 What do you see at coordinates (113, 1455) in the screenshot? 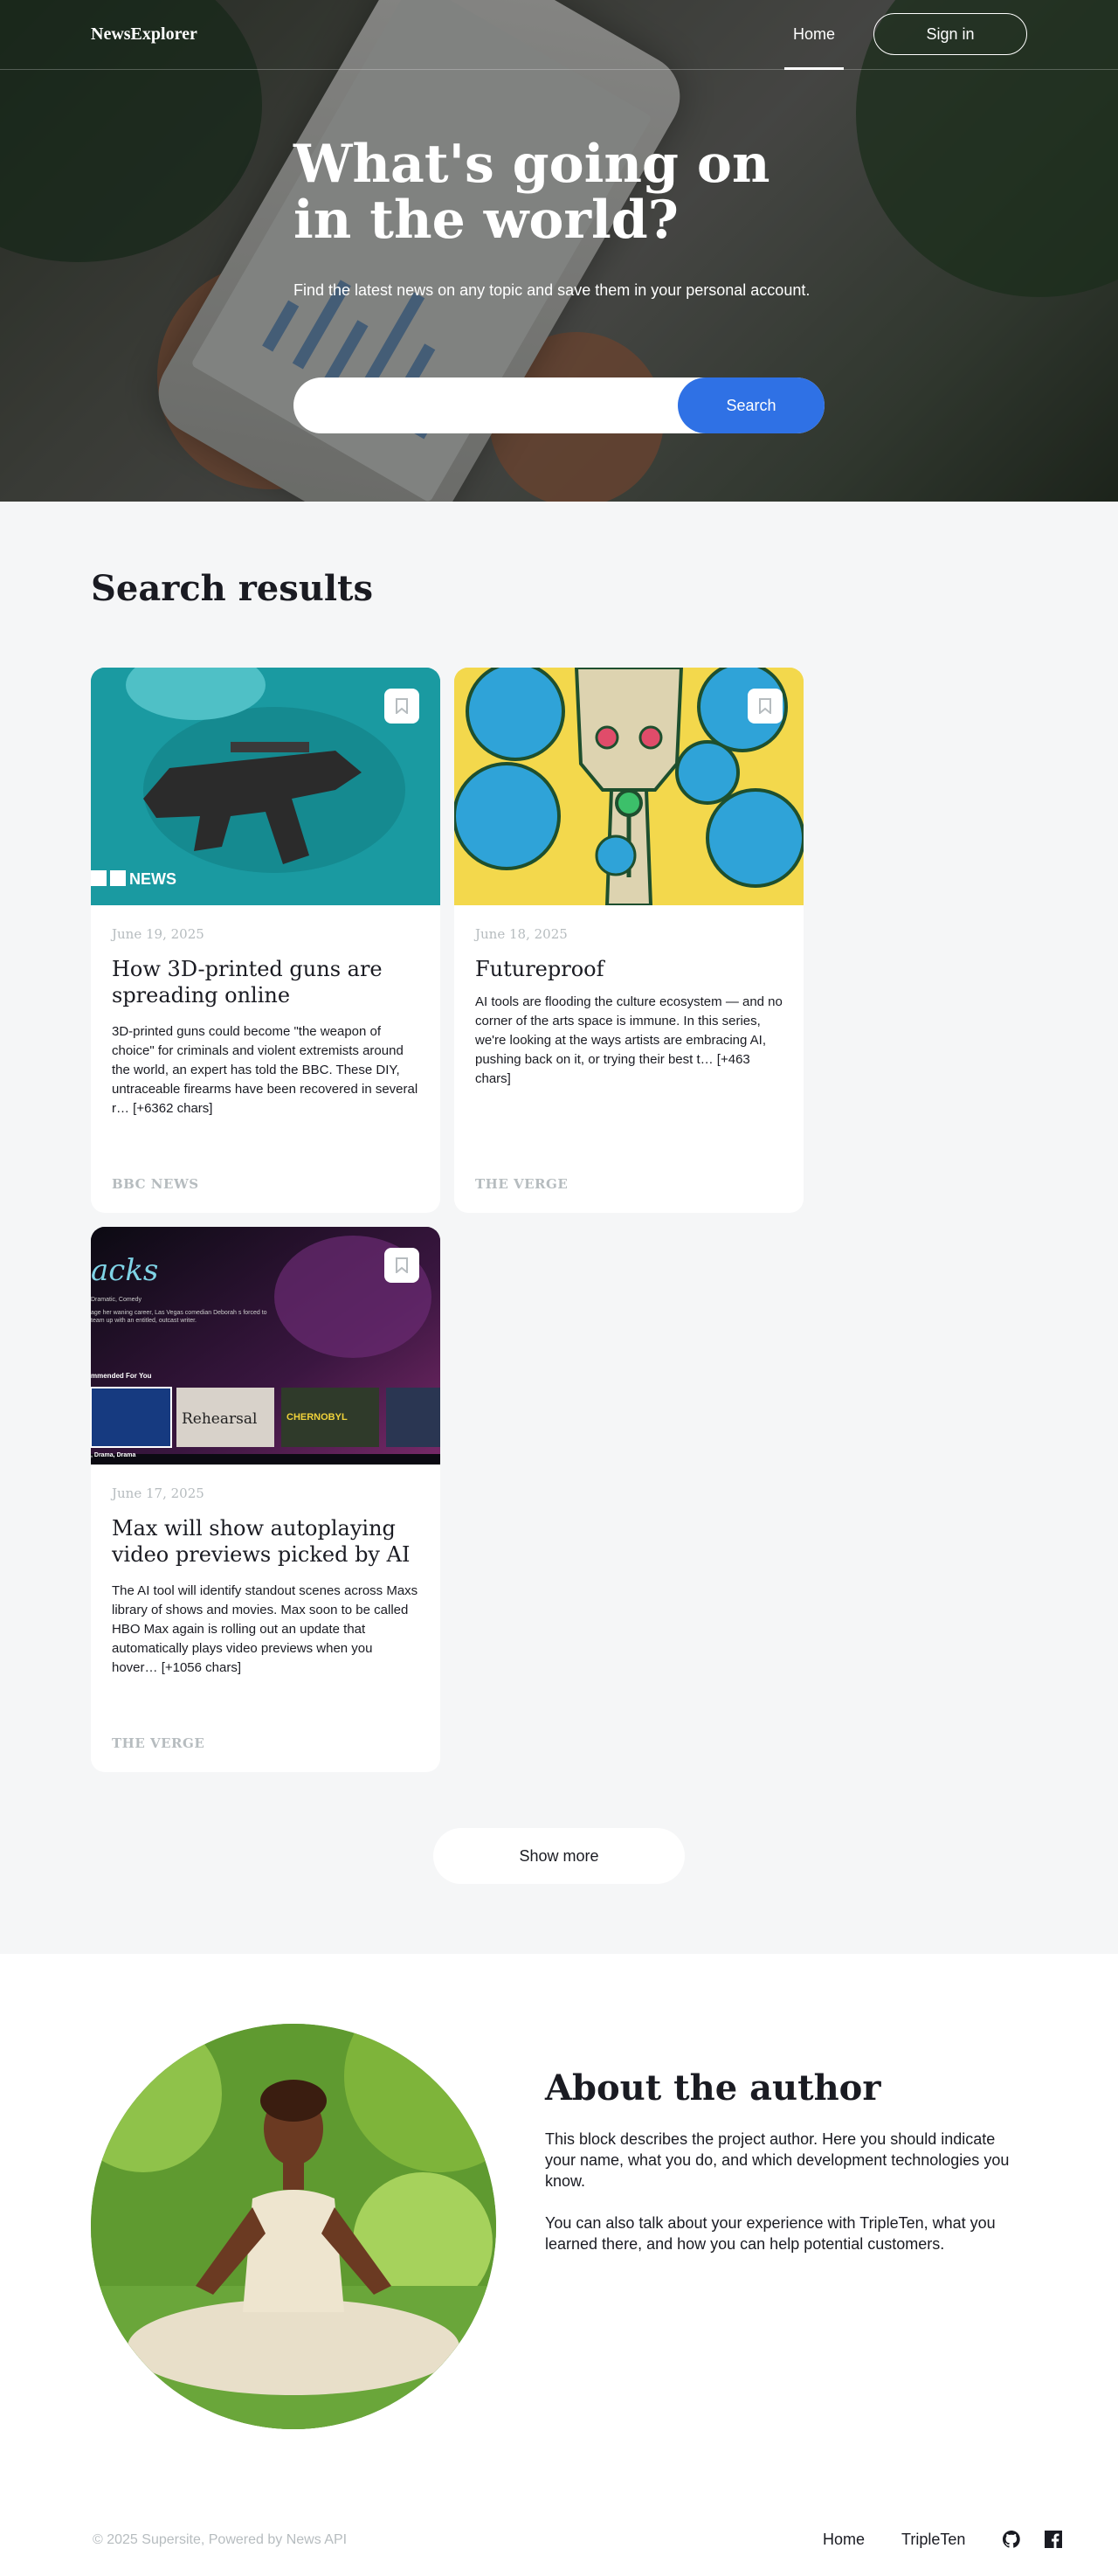
I see `image-footer-text: , Drama, Drama` at bounding box center [113, 1455].